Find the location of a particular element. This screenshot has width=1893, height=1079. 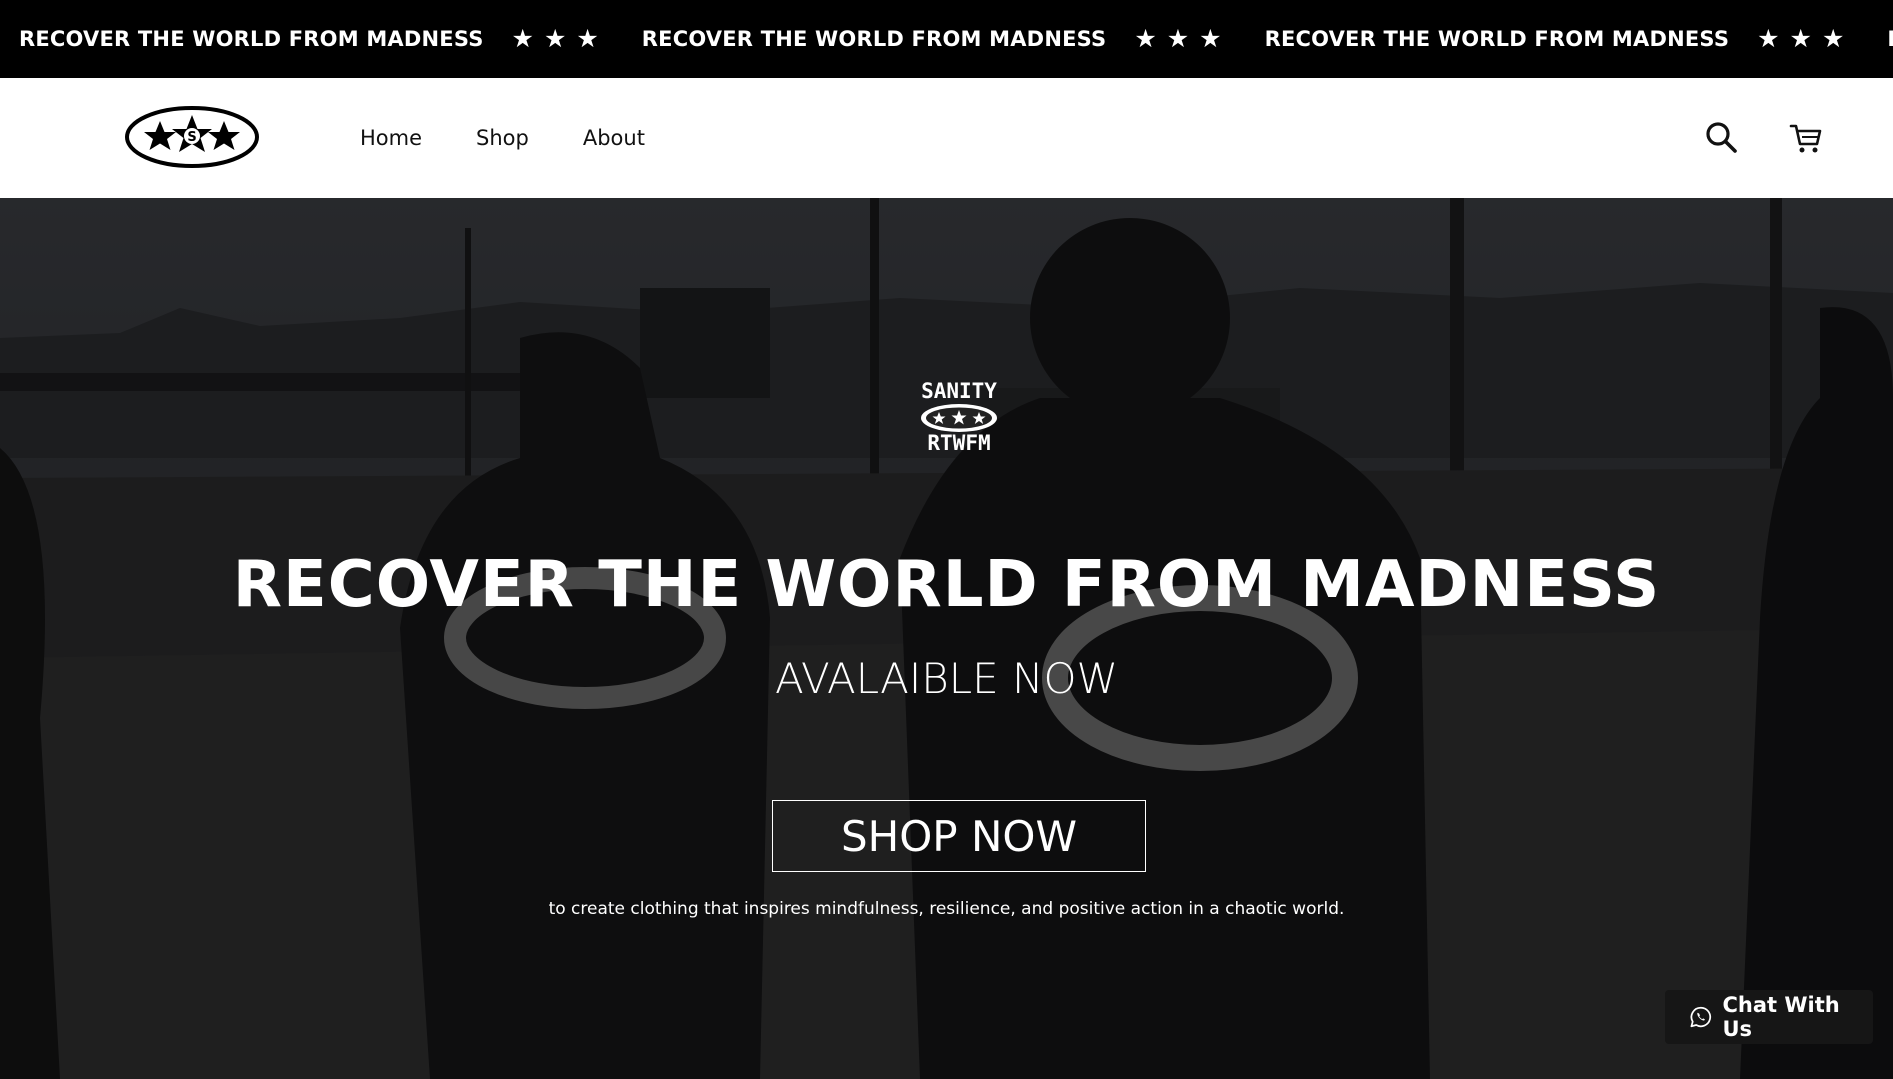

nav-about: About is located at coordinates (614, 138).